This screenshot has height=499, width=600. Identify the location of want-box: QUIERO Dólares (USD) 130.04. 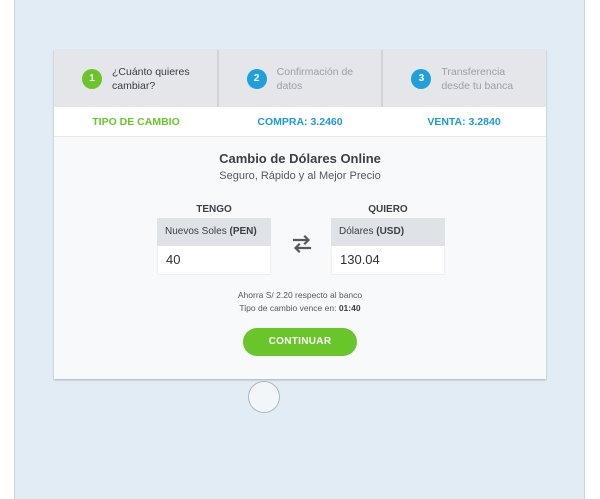
(388, 239).